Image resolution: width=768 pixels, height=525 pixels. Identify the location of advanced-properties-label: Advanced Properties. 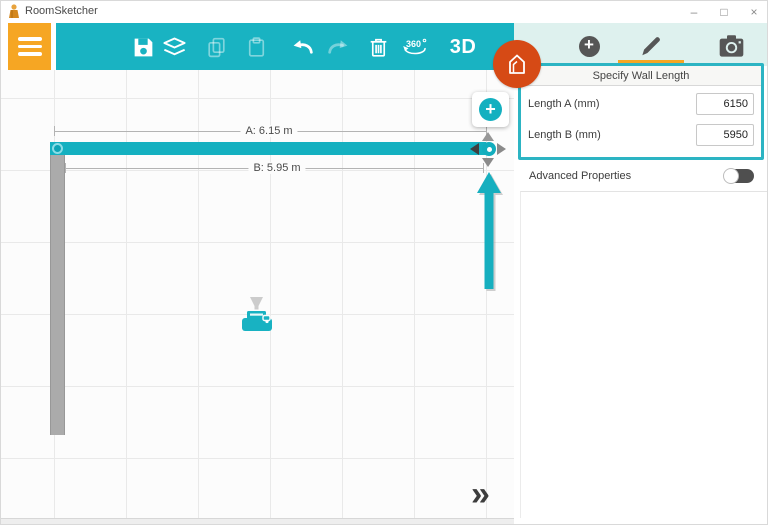
(580, 176).